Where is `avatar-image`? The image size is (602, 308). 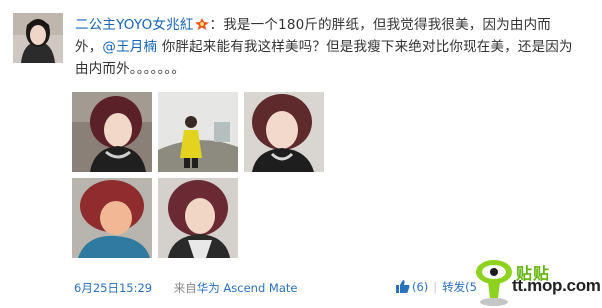
avatar-image is located at coordinates (38, 38).